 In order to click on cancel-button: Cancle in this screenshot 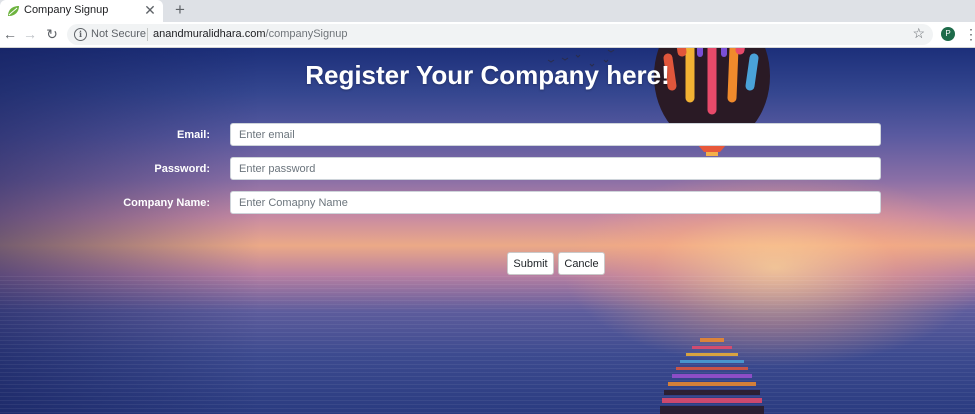, I will do `click(581, 263)`.